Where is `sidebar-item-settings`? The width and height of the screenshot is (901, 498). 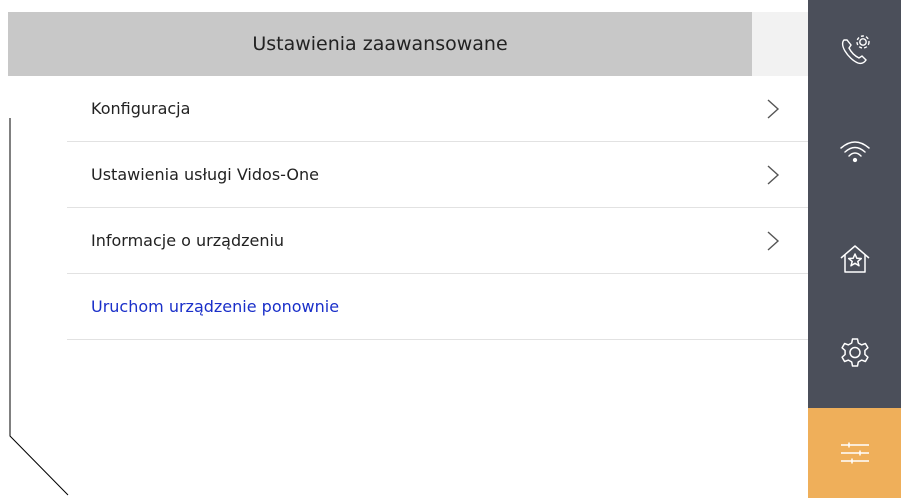
sidebar-item-settings is located at coordinates (854, 353).